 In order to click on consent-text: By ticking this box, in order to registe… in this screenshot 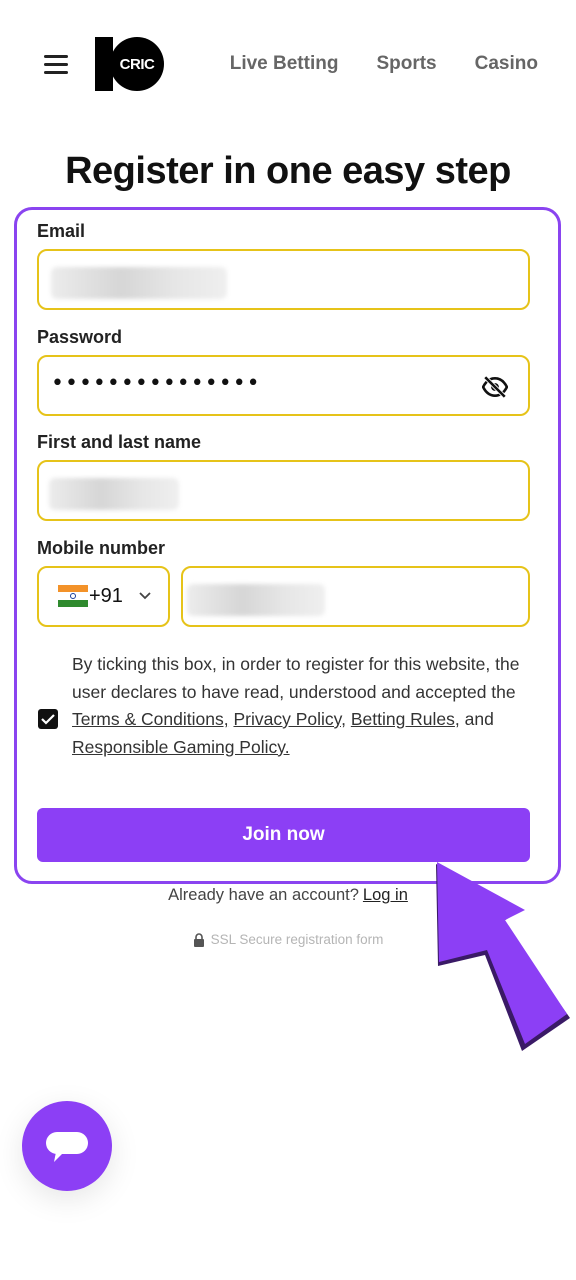, I will do `click(302, 706)`.